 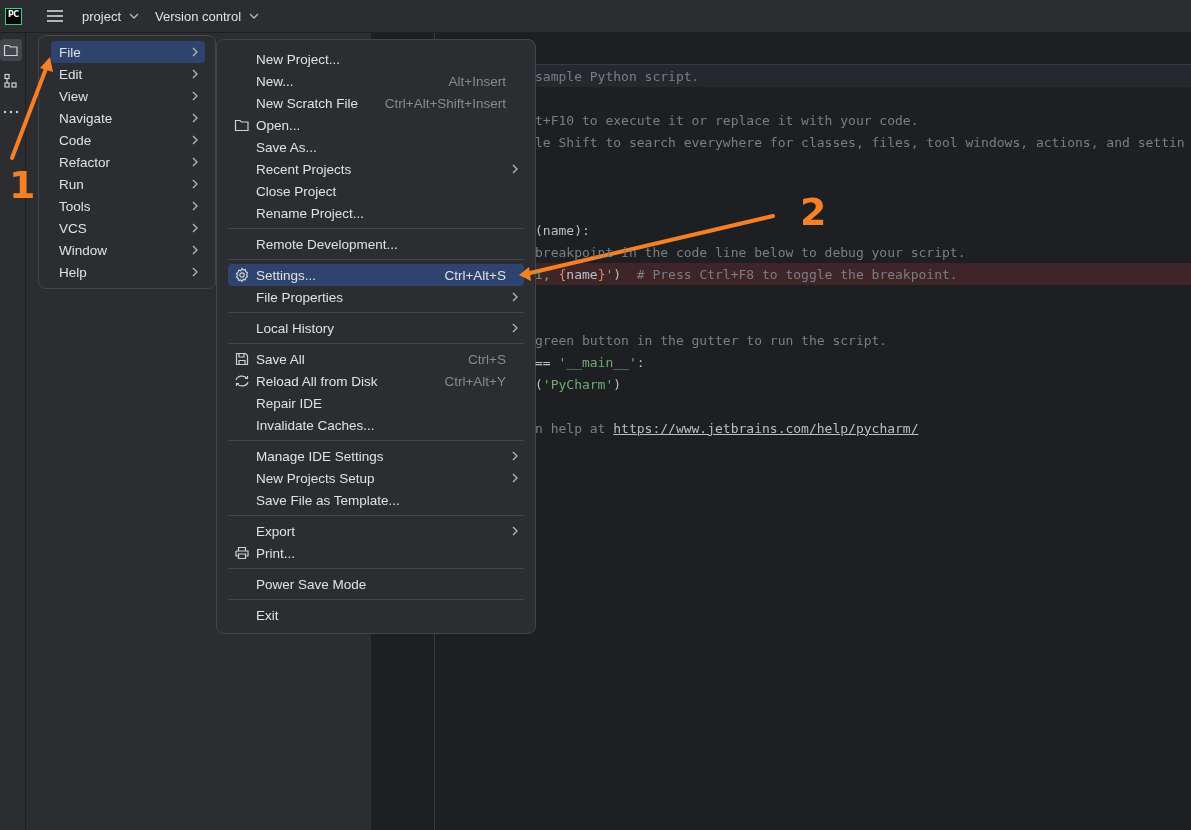 What do you see at coordinates (128, 118) in the screenshot?
I see `menu-item: Navigate` at bounding box center [128, 118].